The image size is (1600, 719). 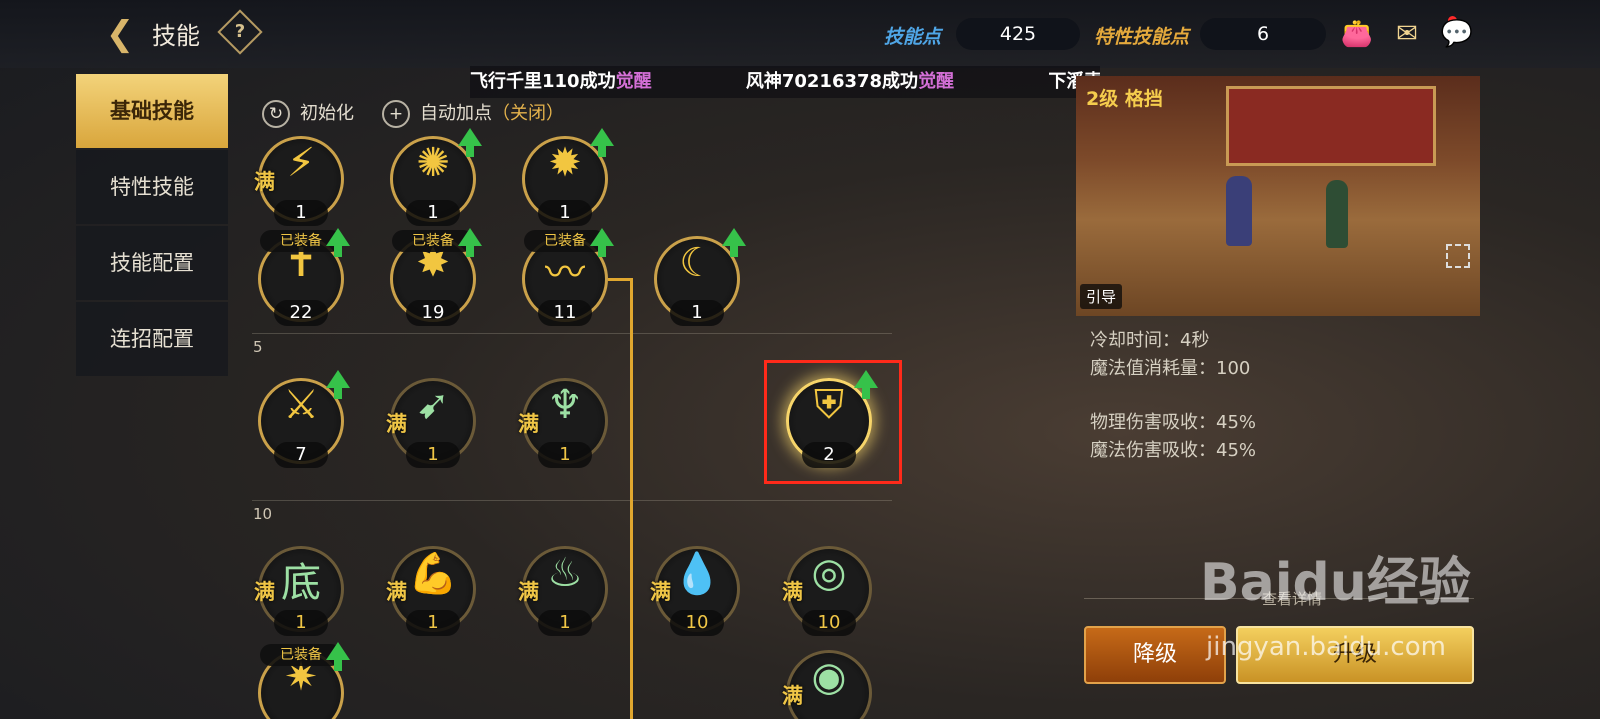 I want to click on skill-level: 7, so click(x=301, y=455).